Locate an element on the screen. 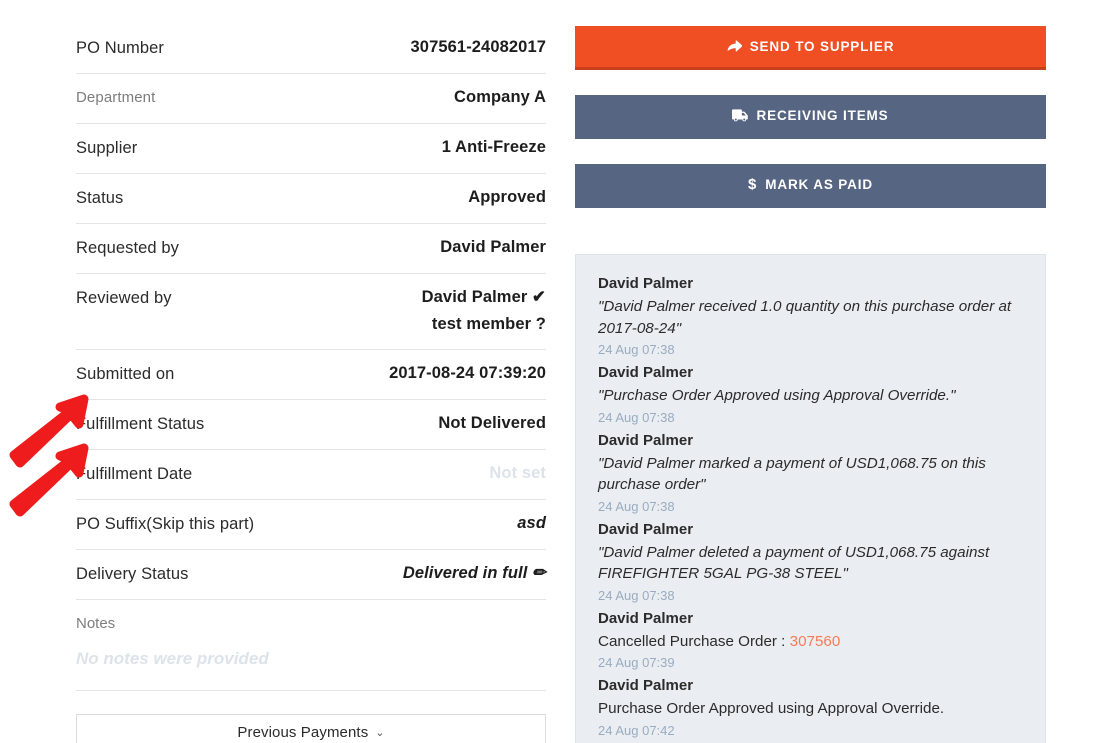  detail-row-value-line: 1 Anti-Freeze is located at coordinates (493, 147).